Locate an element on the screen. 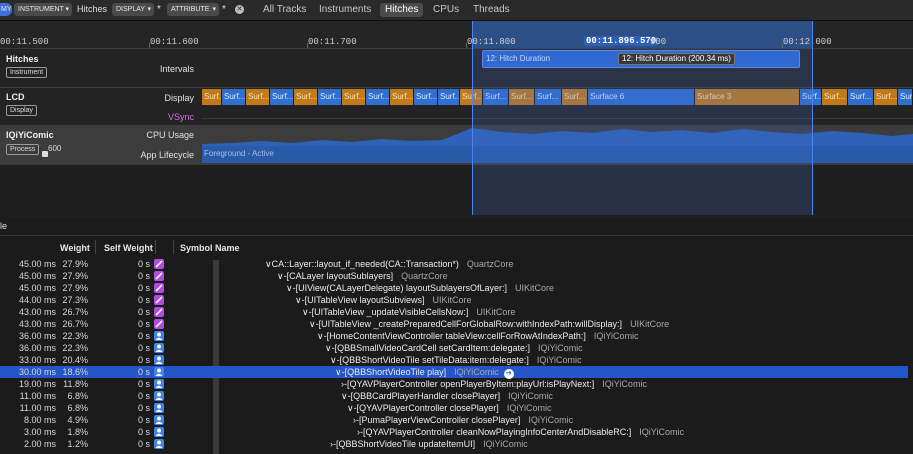 The width and height of the screenshot is (913, 454). weight-percent: 27.3% is located at coordinates (75, 300).